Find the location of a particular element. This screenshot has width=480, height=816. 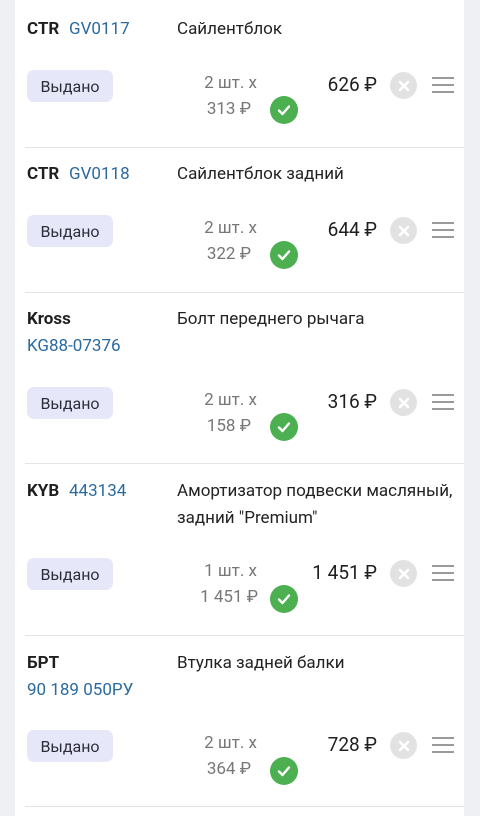

item-brand: БРТ is located at coordinates (43, 663).